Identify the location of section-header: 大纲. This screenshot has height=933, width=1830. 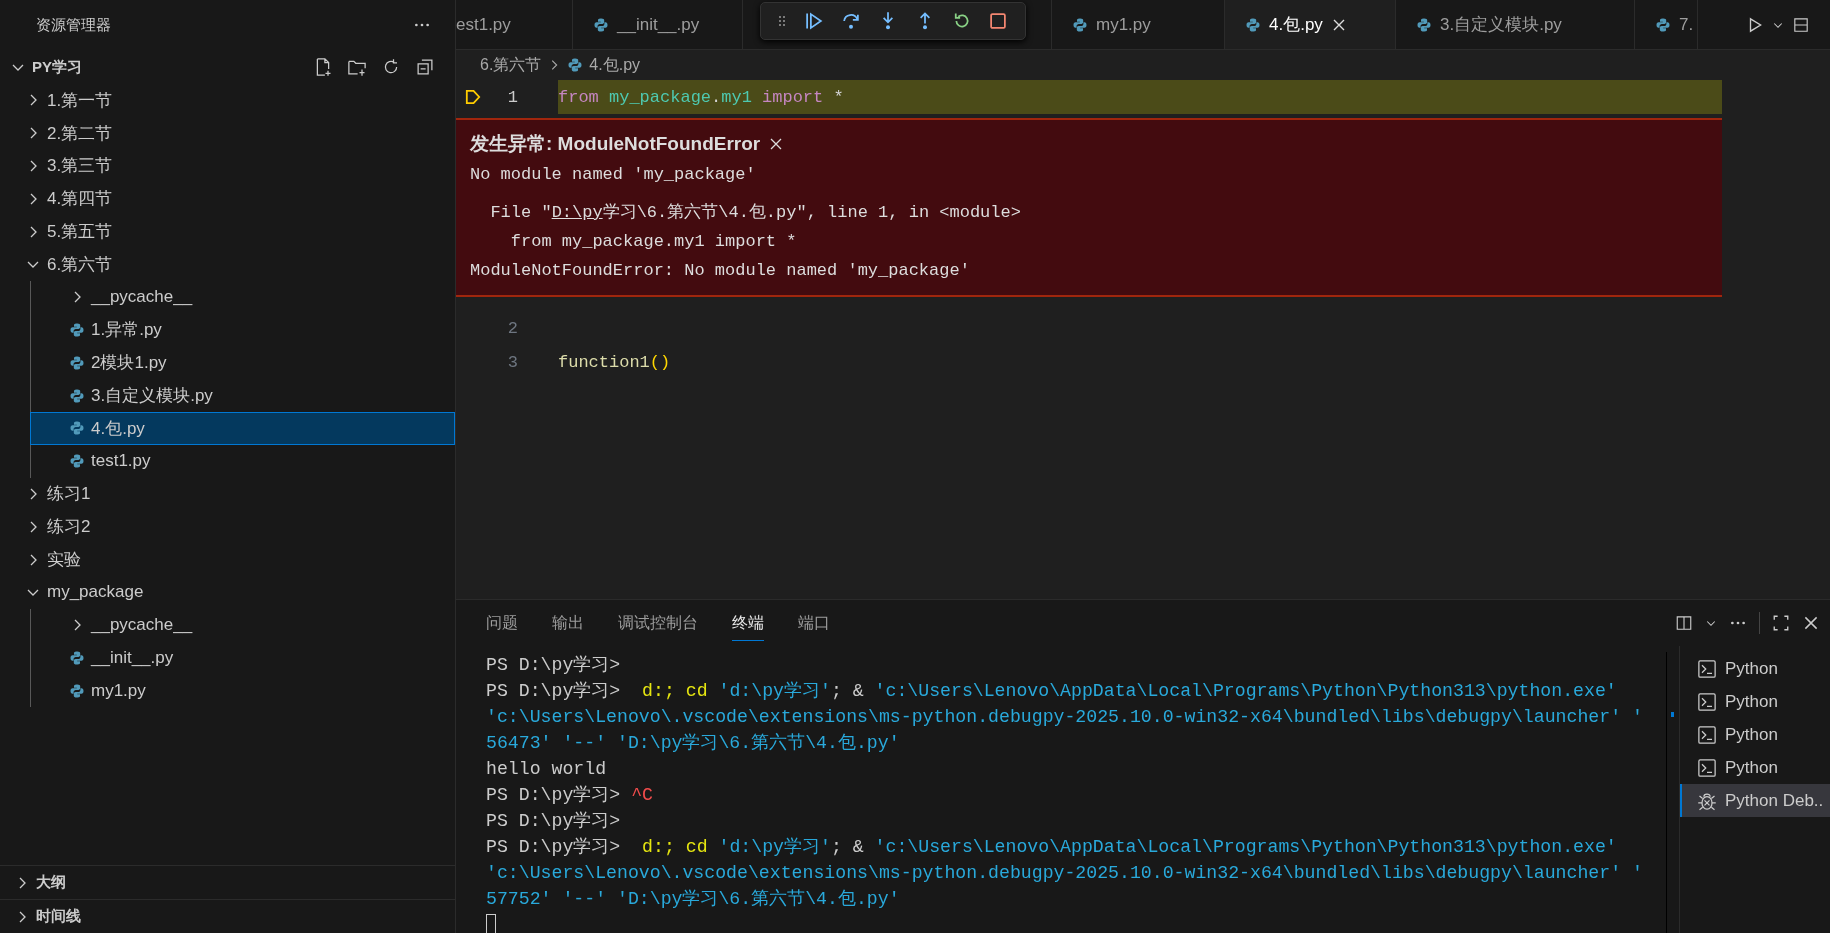
(227, 882).